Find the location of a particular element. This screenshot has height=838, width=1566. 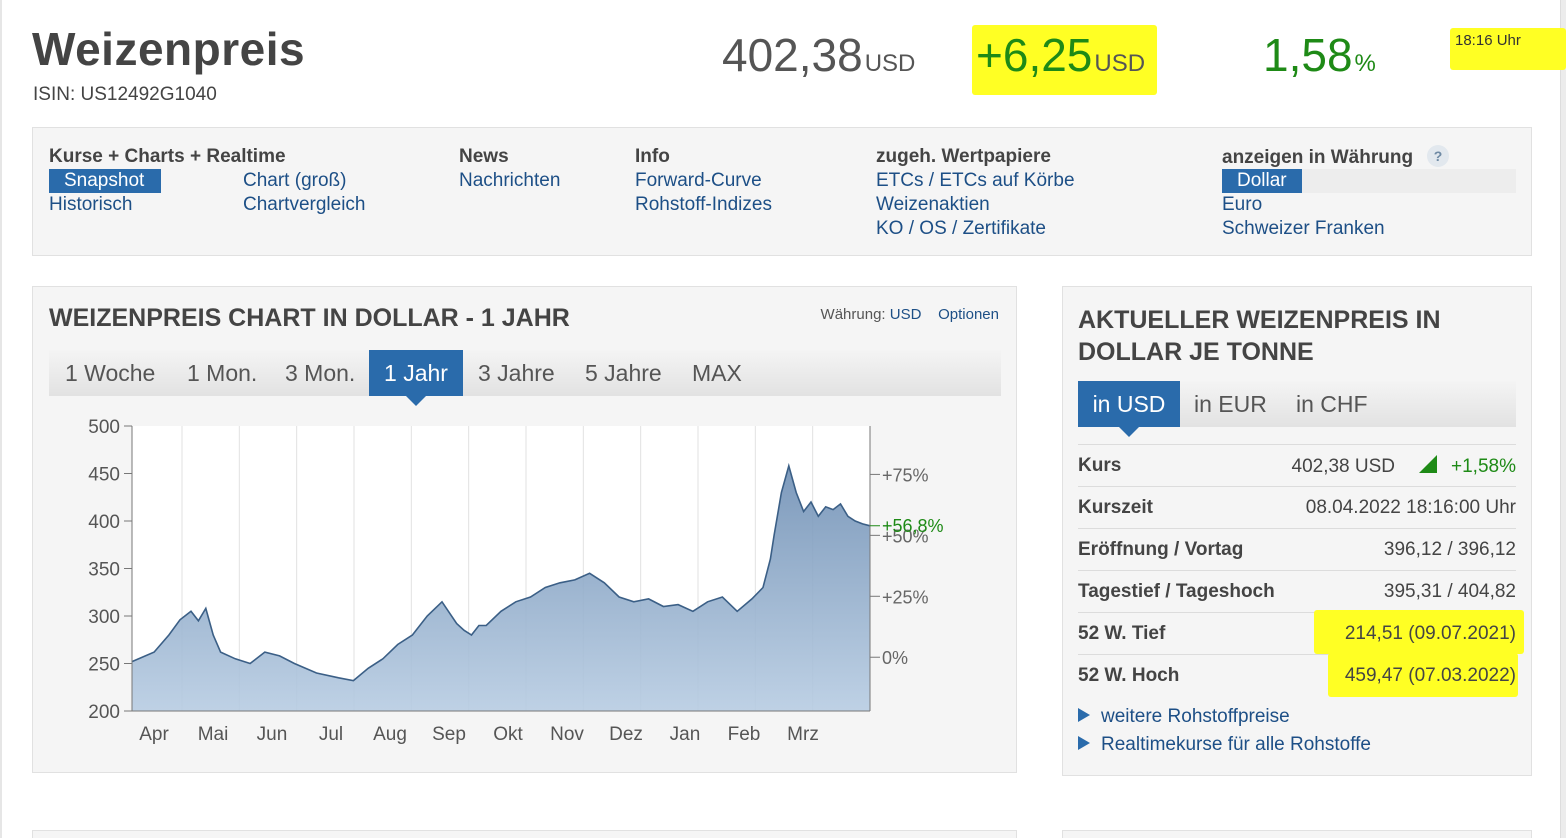

currency-option-euro: Euro is located at coordinates (1369, 205).